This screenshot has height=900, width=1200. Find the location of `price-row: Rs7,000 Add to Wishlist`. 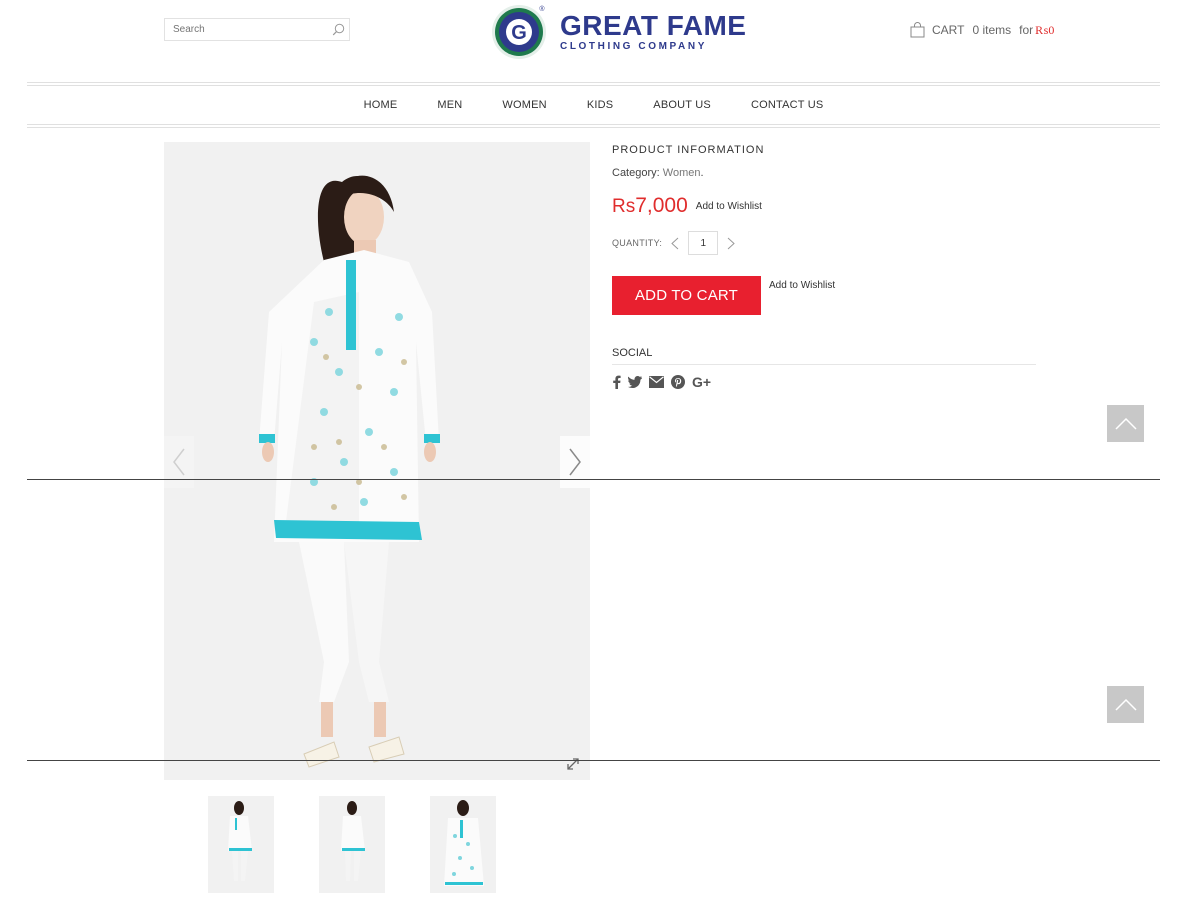

price-row: Rs7,000 Add to Wishlist is located at coordinates (687, 206).